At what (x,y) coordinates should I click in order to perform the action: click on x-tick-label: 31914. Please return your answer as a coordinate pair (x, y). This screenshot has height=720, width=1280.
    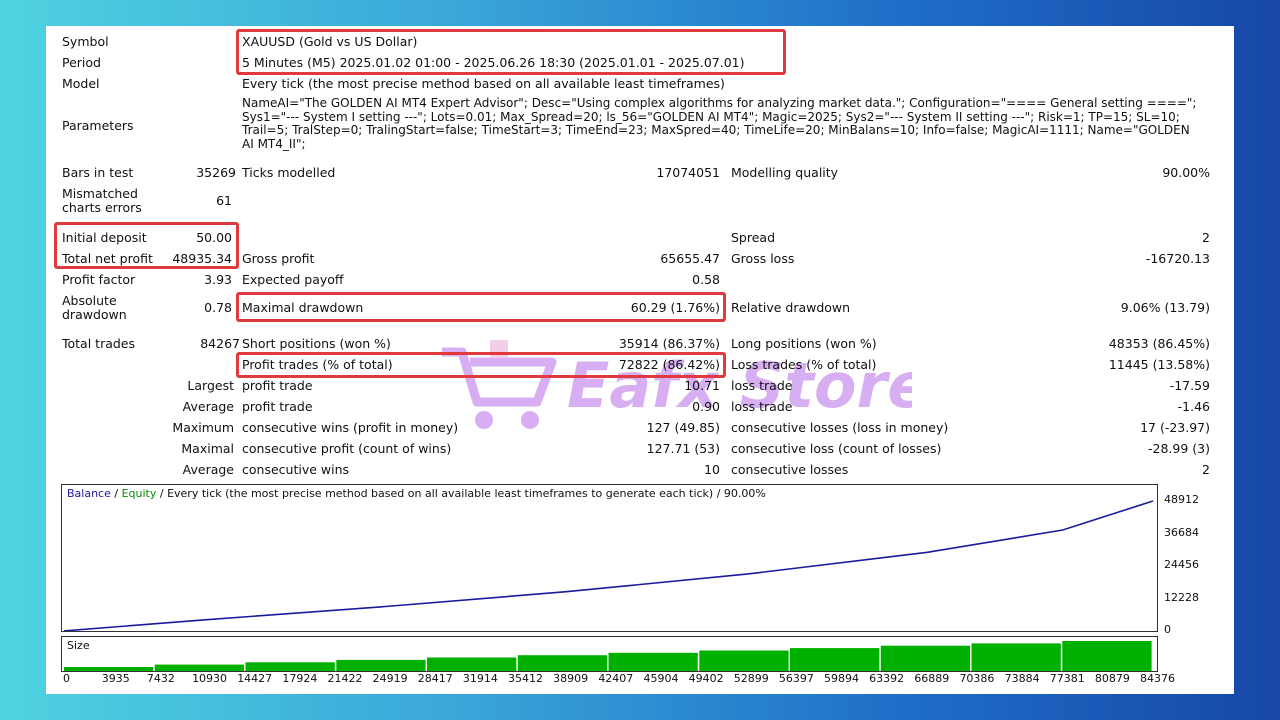
    Looking at the image, I should click on (480, 678).